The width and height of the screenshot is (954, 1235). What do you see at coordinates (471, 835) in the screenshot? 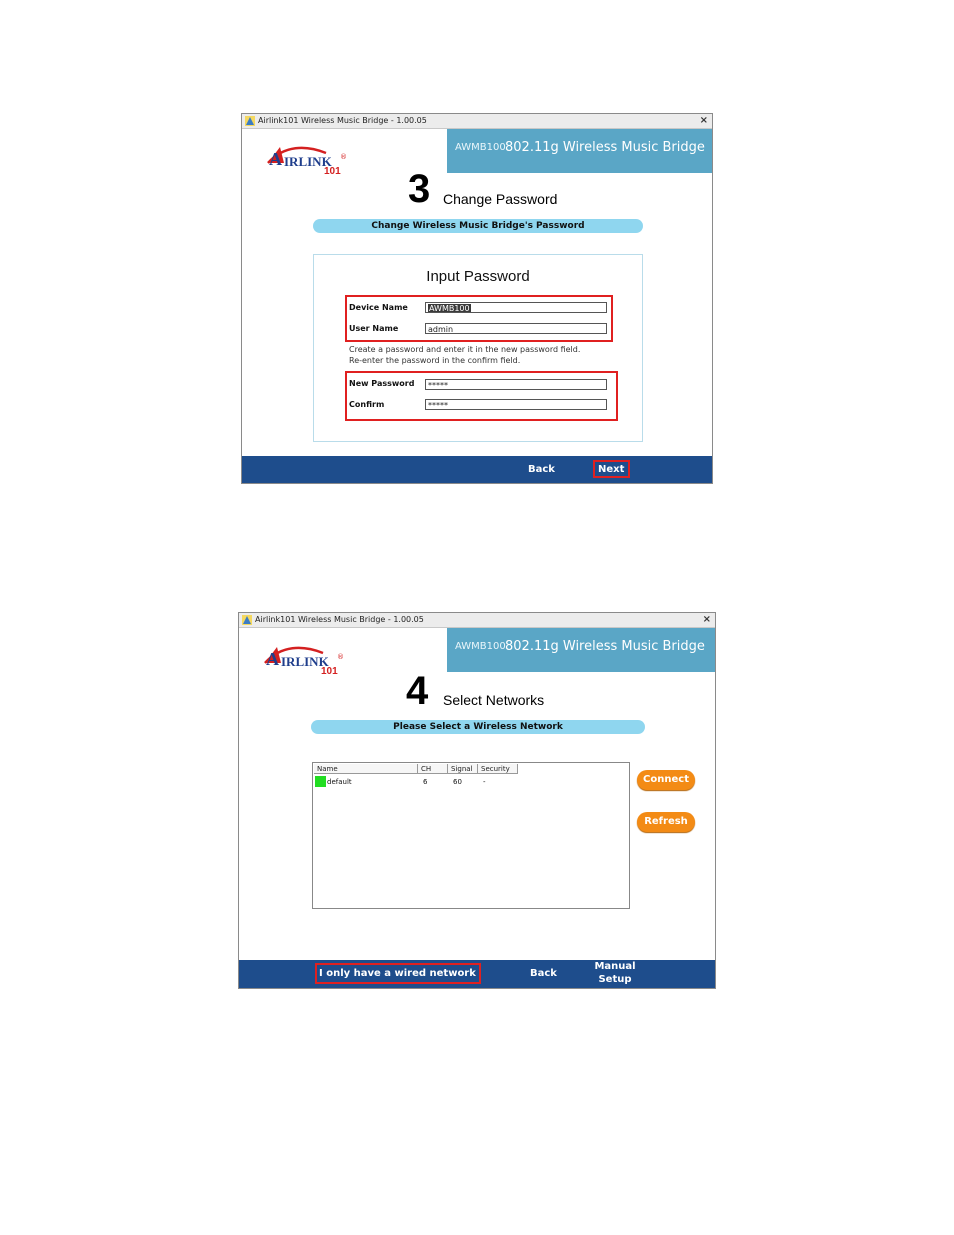
I see `network-list: Name CH Signal Security default 6 60 -` at bounding box center [471, 835].